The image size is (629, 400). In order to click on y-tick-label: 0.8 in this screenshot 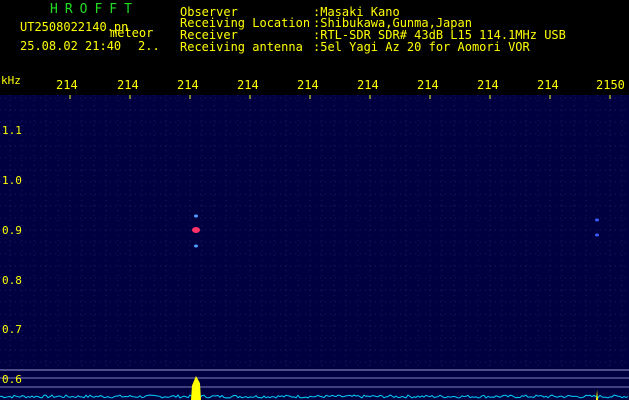, I will do `click(12, 280)`.